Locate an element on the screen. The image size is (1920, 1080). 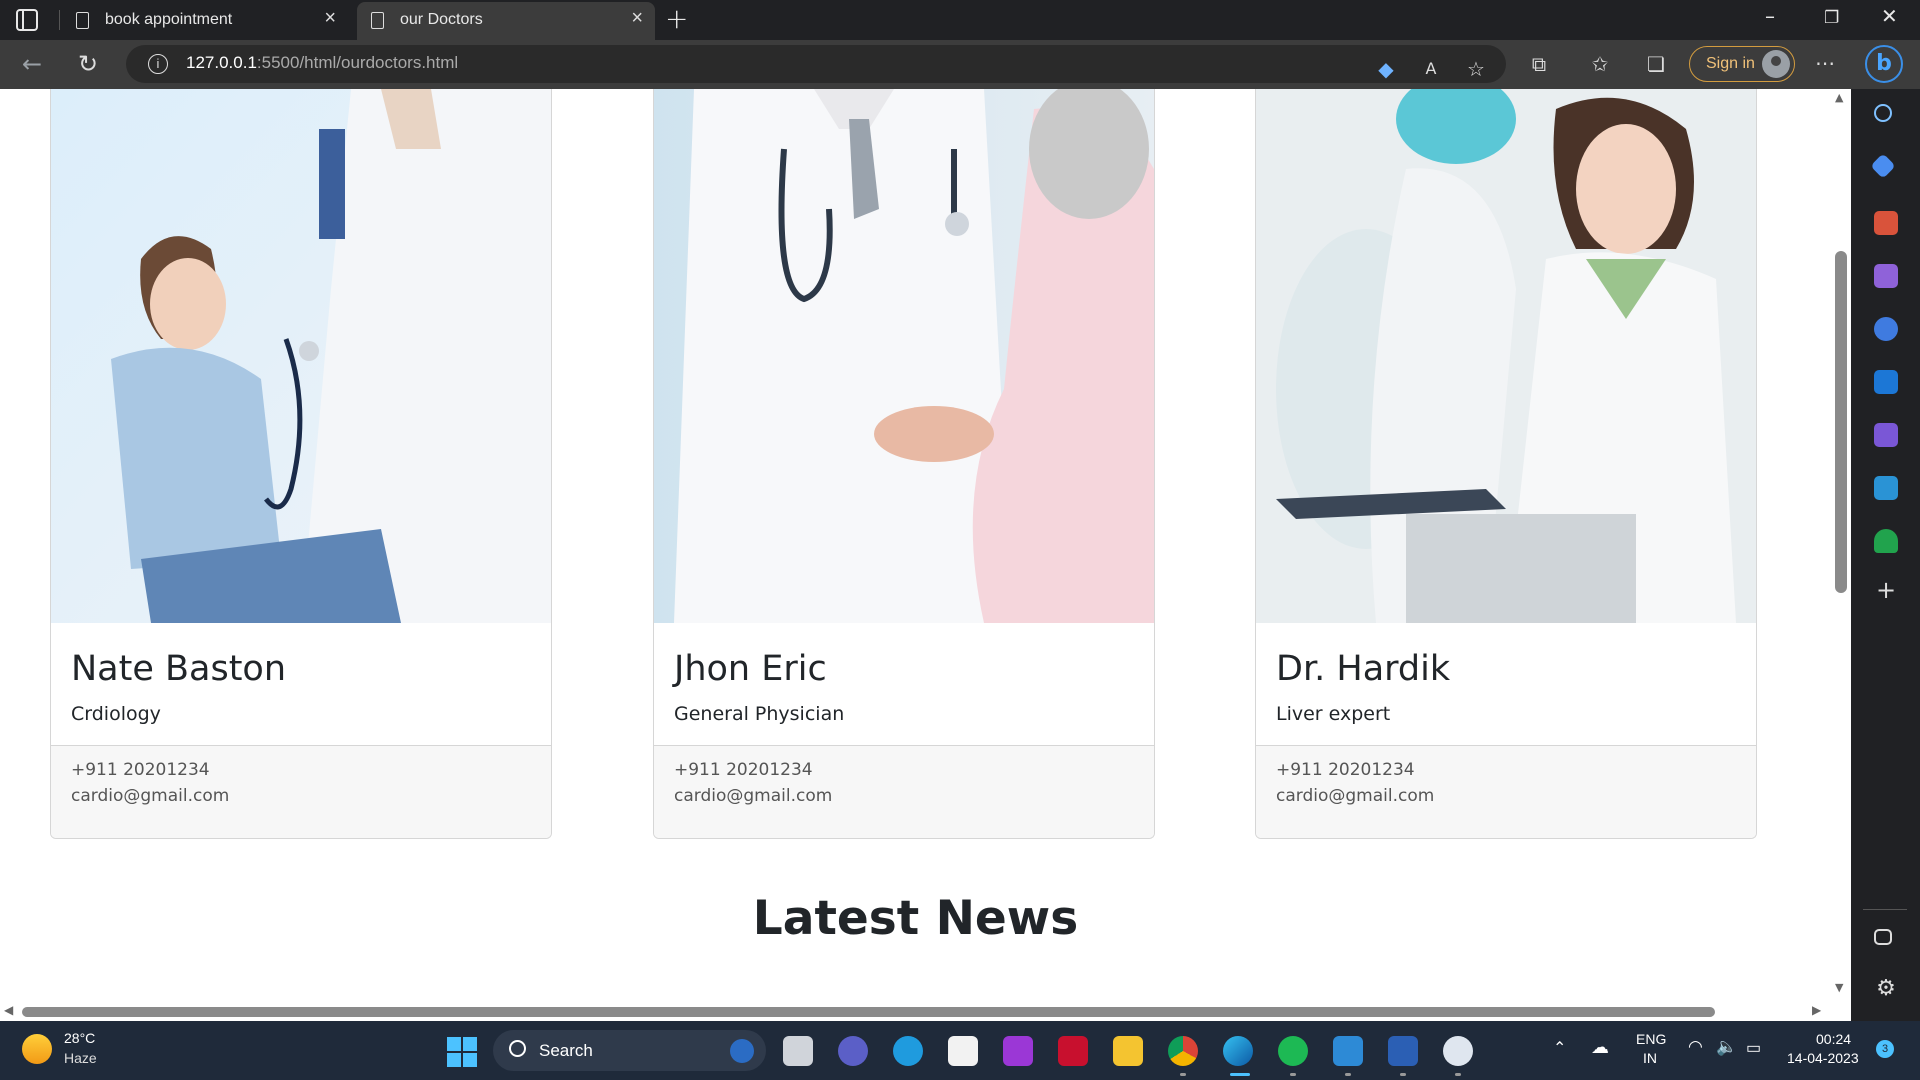
notification-badge: 3 is located at coordinates (1885, 1049).